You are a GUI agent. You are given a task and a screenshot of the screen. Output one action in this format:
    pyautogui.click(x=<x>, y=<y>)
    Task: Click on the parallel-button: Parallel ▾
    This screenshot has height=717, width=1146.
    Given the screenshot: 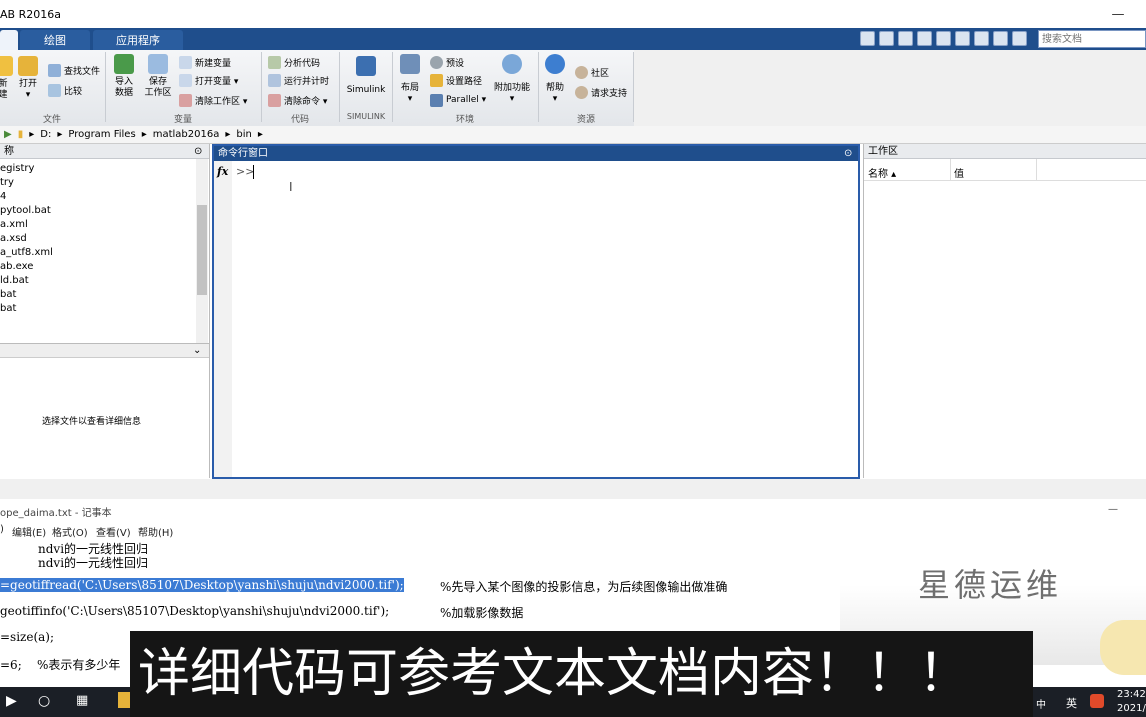 What is the action you would take?
    pyautogui.click(x=458, y=100)
    